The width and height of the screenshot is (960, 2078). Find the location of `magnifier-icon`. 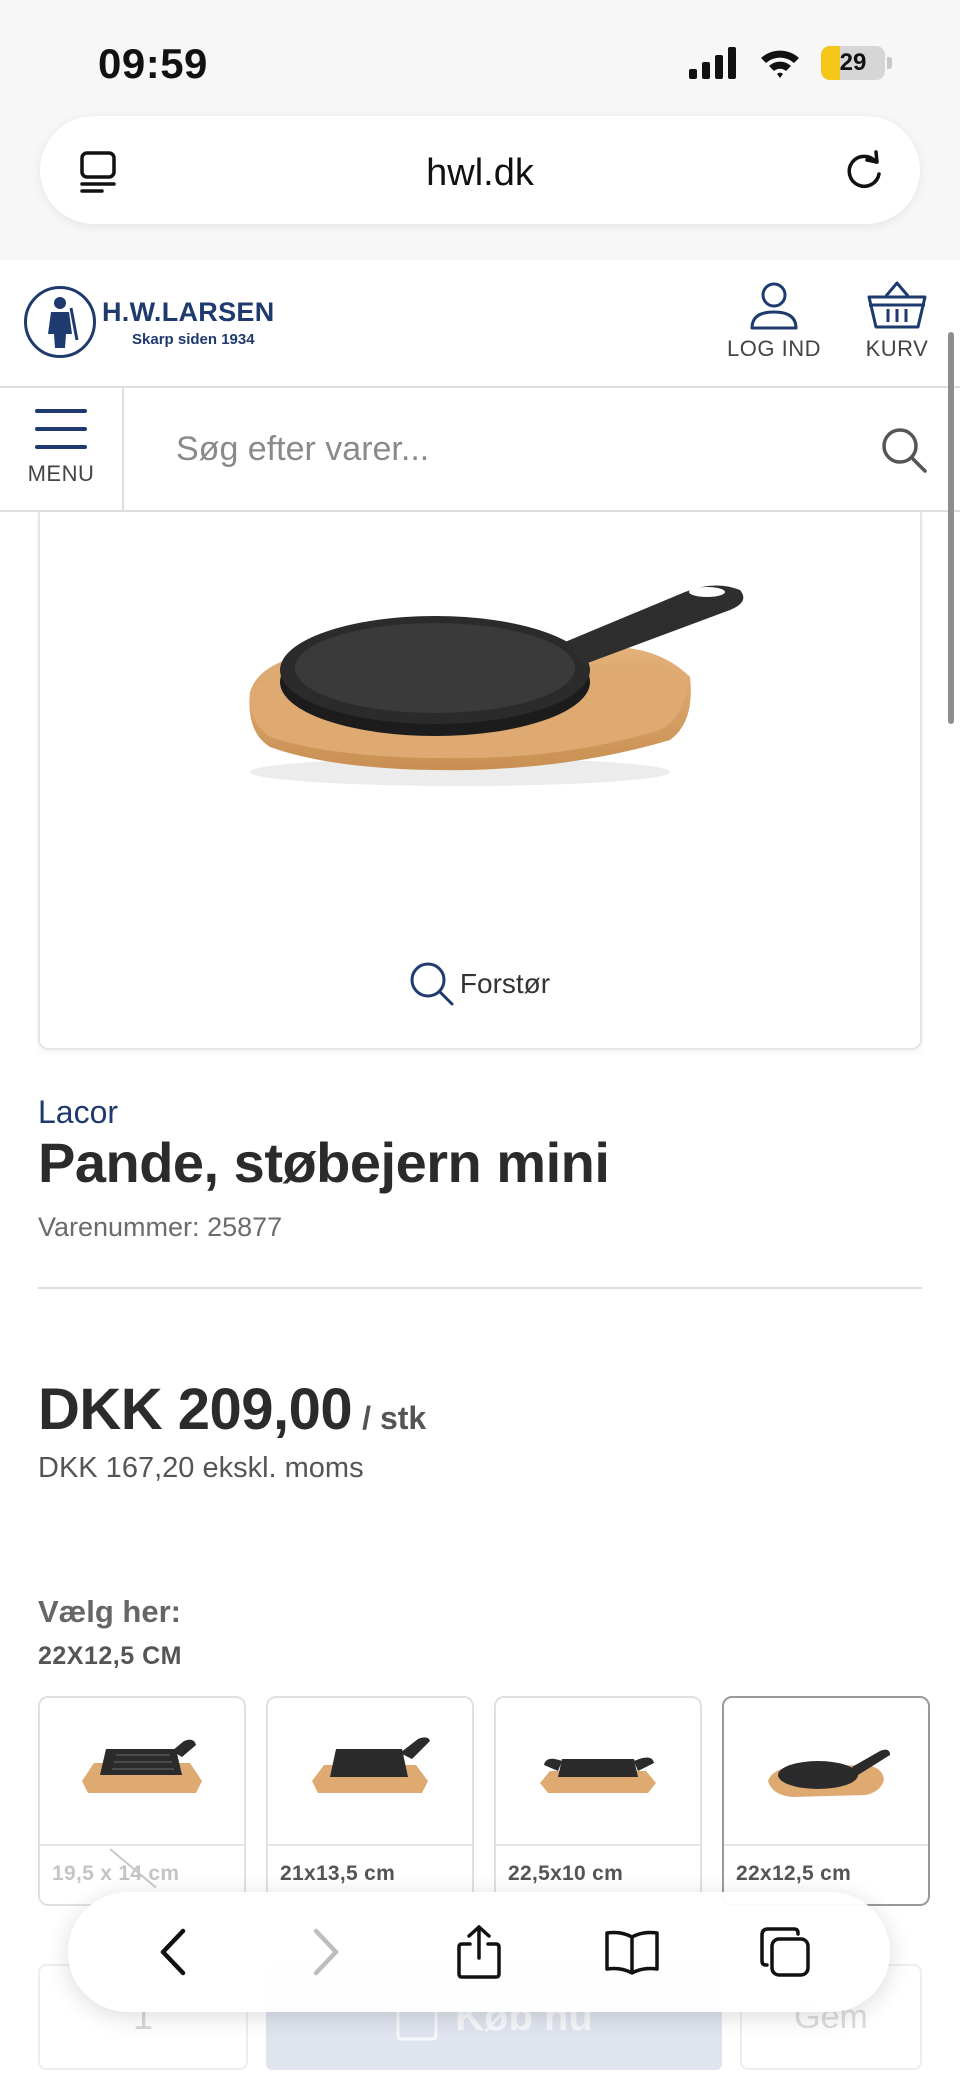

magnifier-icon is located at coordinates (432, 984).